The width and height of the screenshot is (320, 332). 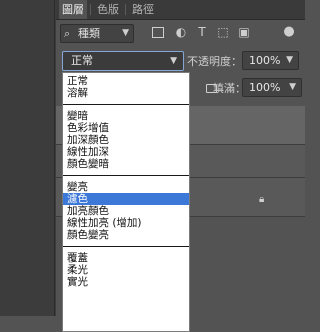 I want to click on panel-divider, so click(x=54, y=158).